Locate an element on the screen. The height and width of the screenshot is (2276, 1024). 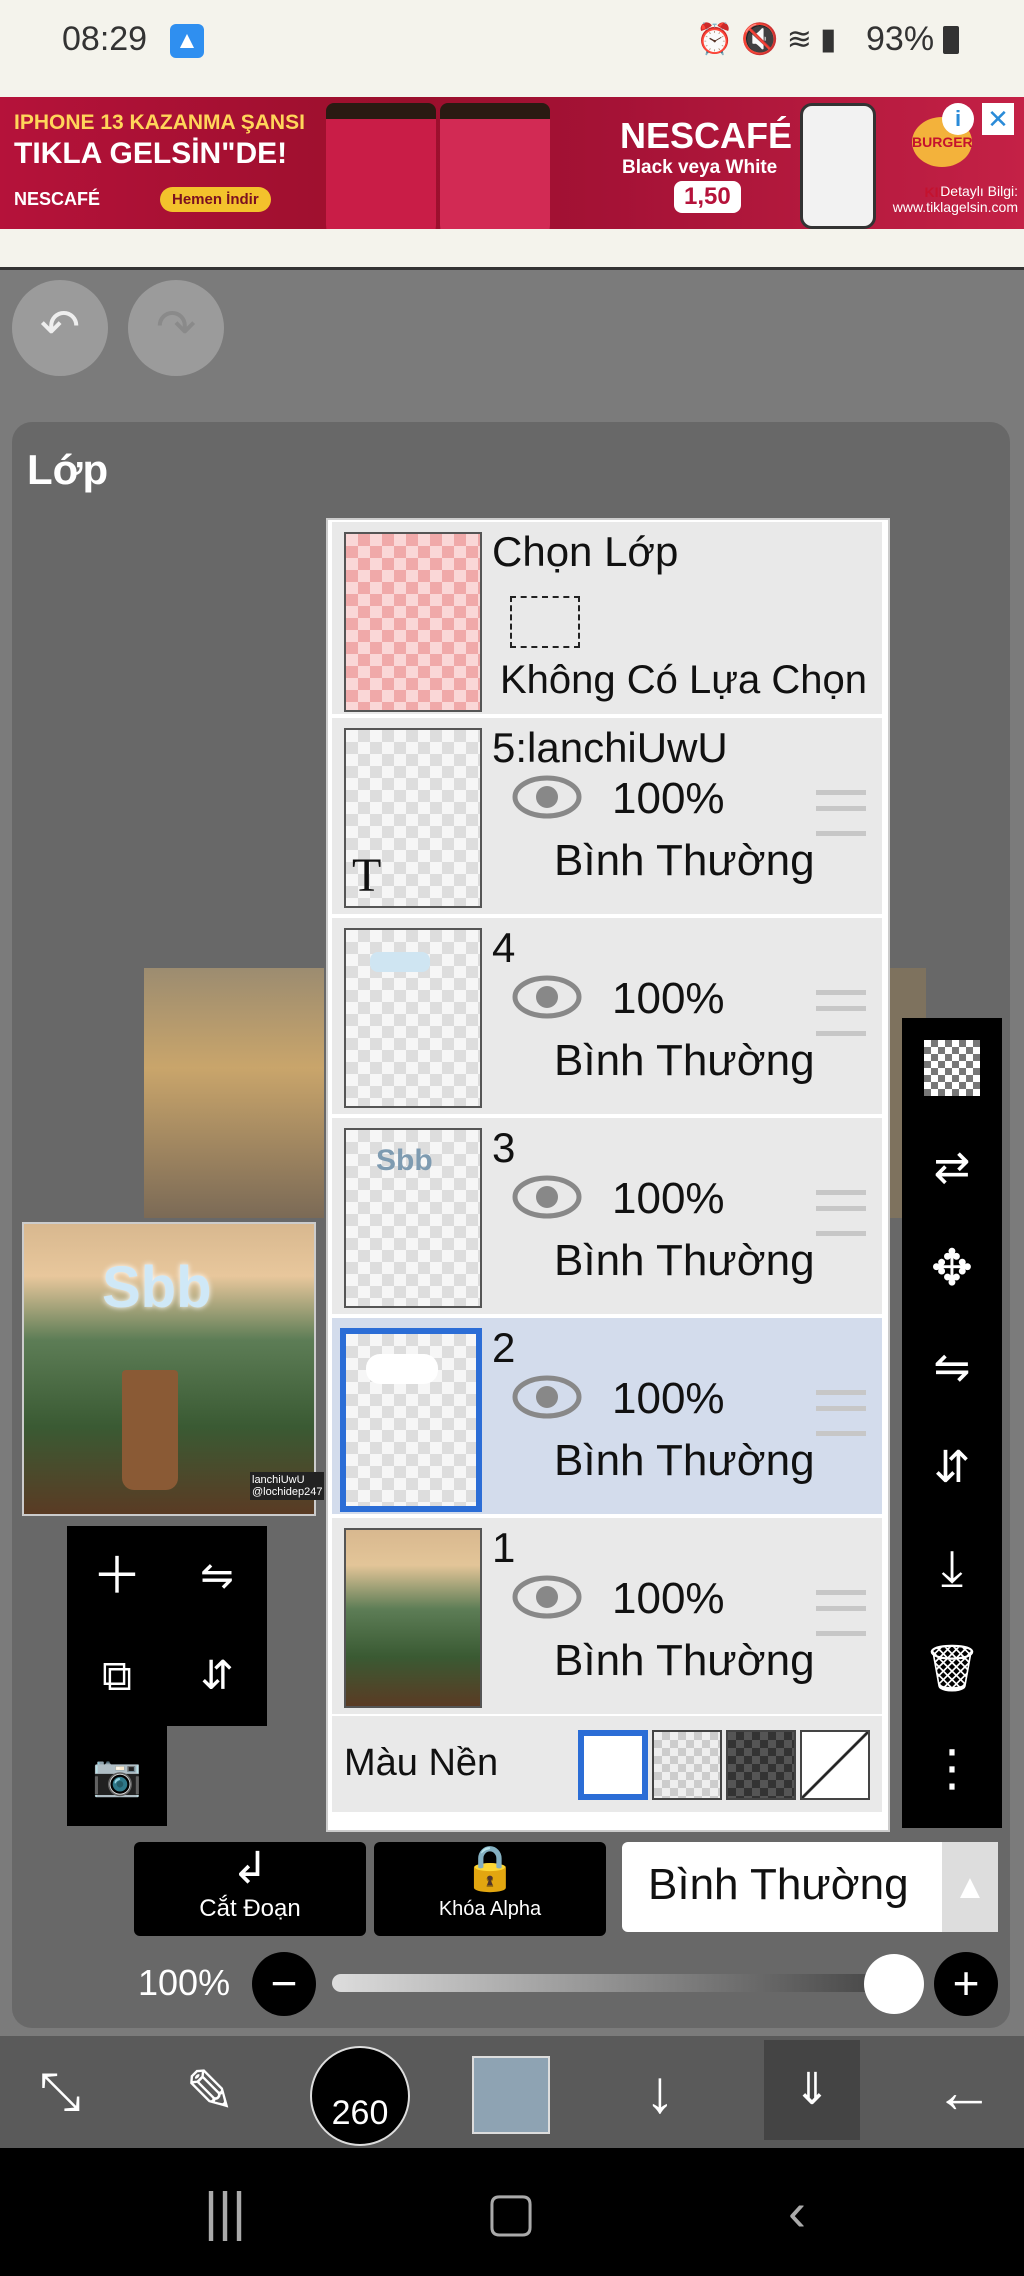
ad-phone-image is located at coordinates (838, 166).